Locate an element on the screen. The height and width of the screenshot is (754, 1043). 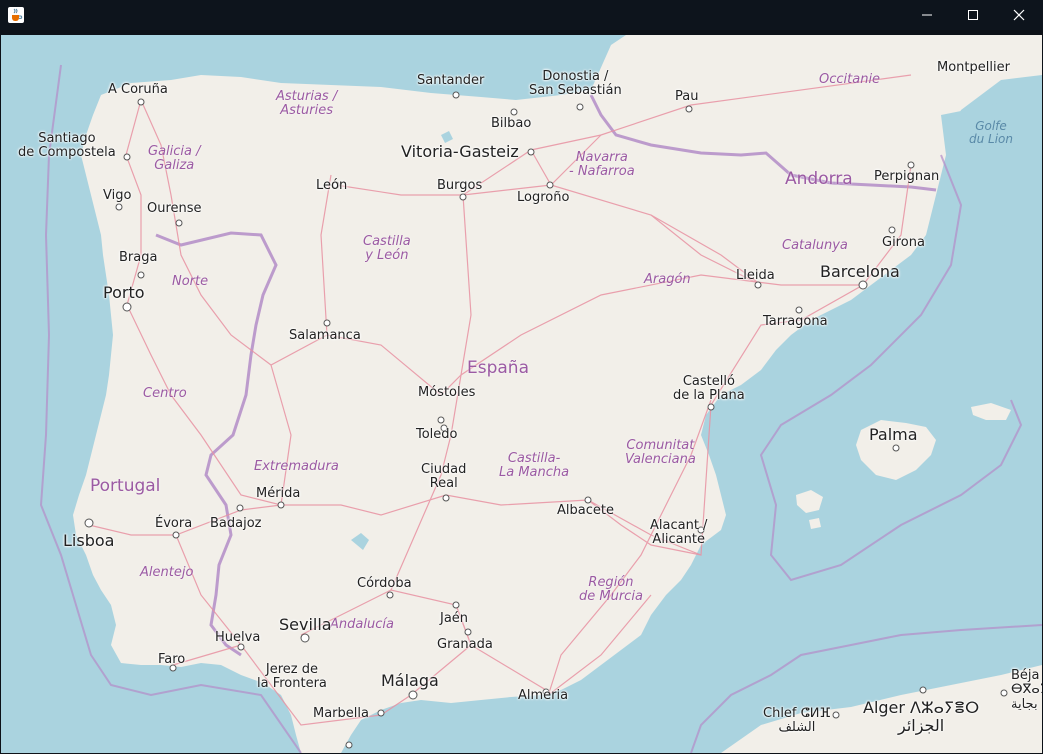
city-label-ciudad-real: Ciudad Real is located at coordinates (444, 477).